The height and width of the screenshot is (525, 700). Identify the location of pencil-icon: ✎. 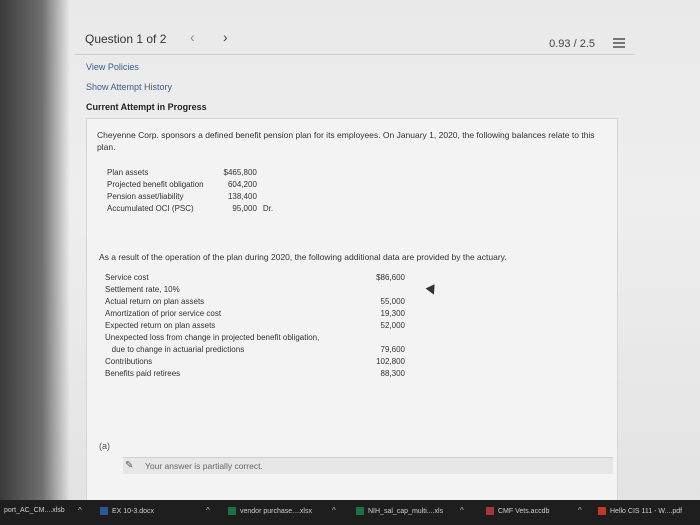
(129, 465).